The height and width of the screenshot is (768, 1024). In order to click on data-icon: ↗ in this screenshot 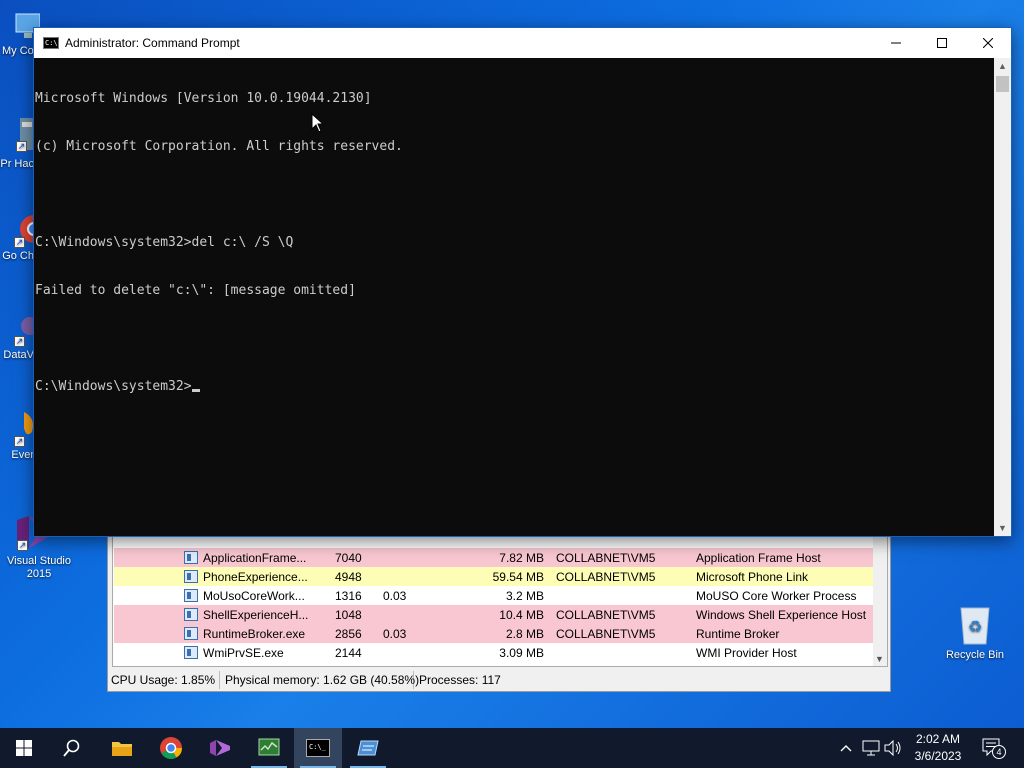, I will do `click(24, 326)`.